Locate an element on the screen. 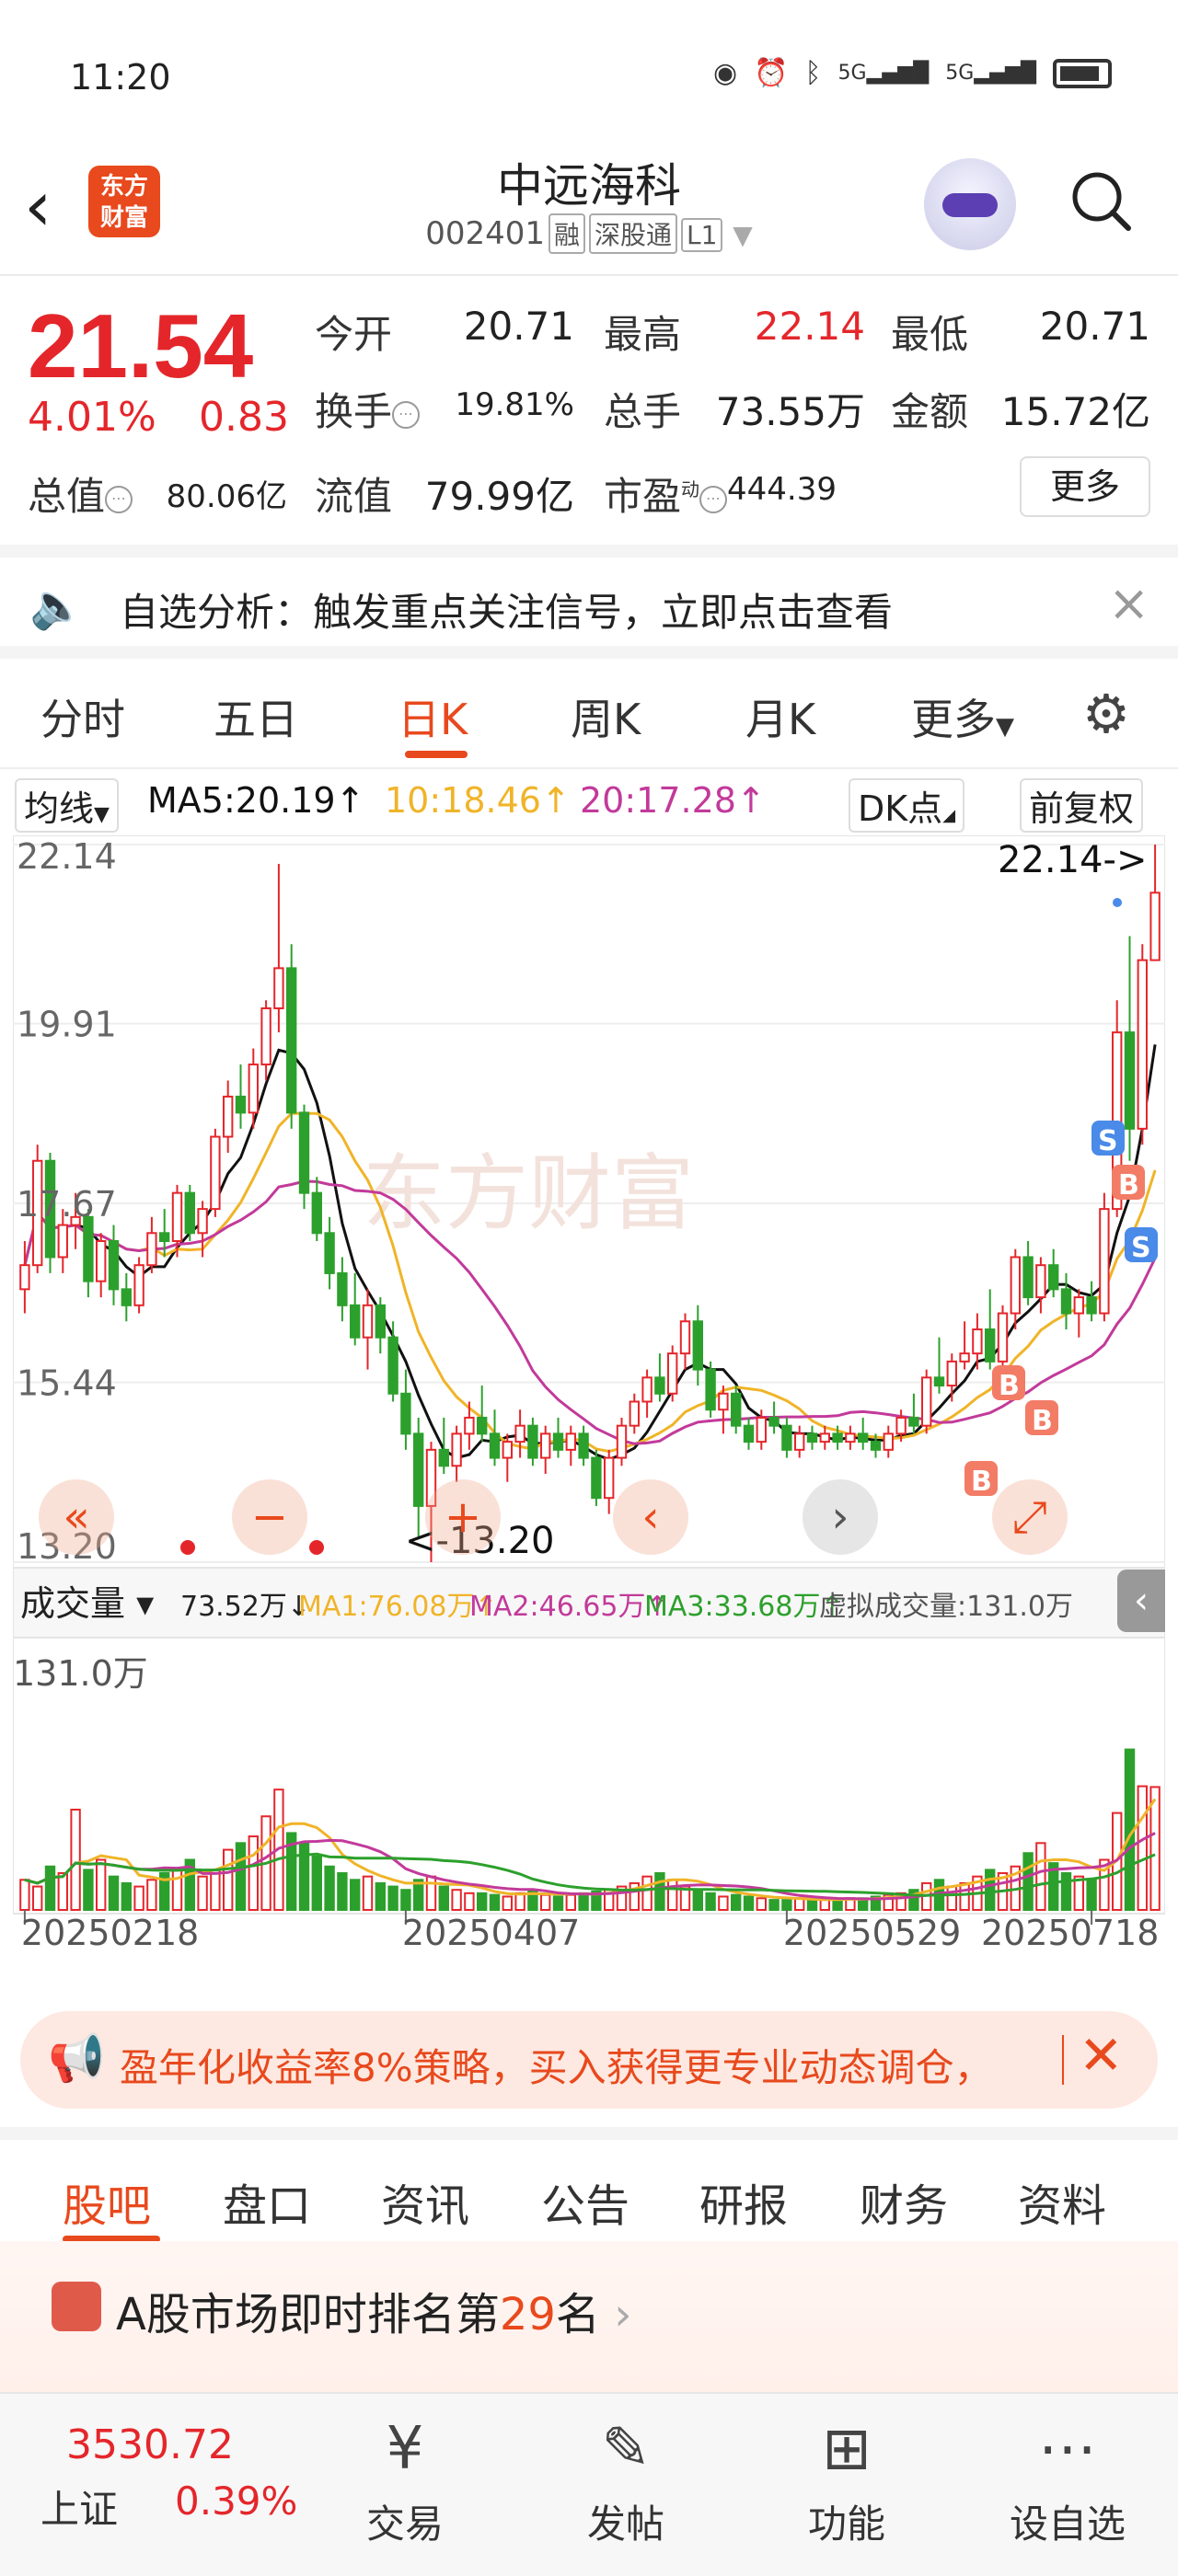 This screenshot has width=1178, height=2576. assistant-avatar is located at coordinates (970, 204).